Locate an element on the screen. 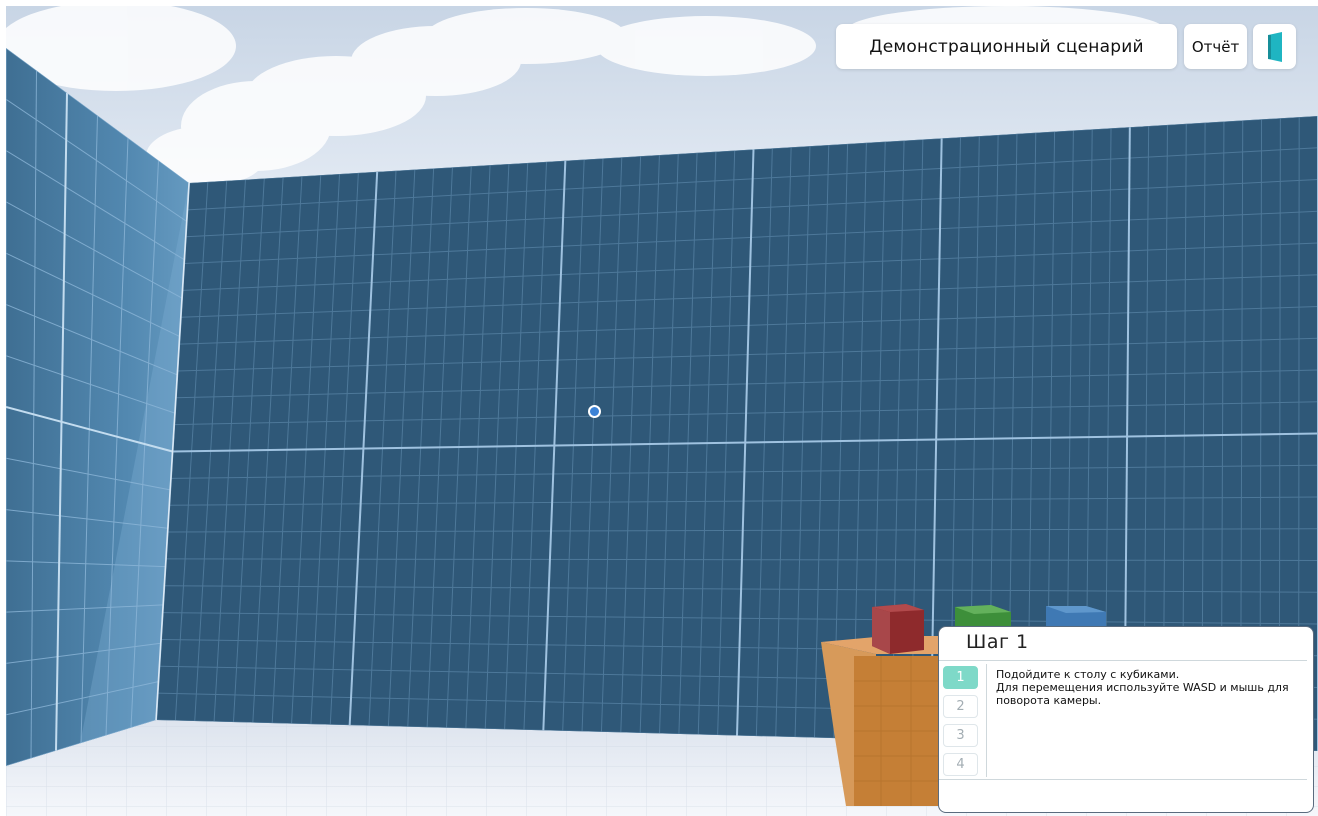  step-tab-1: 1 is located at coordinates (960, 677).